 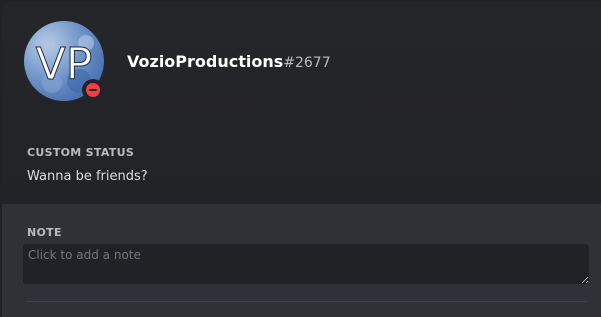 I want to click on custom-status-text: Wanna be friends?, so click(x=87, y=176).